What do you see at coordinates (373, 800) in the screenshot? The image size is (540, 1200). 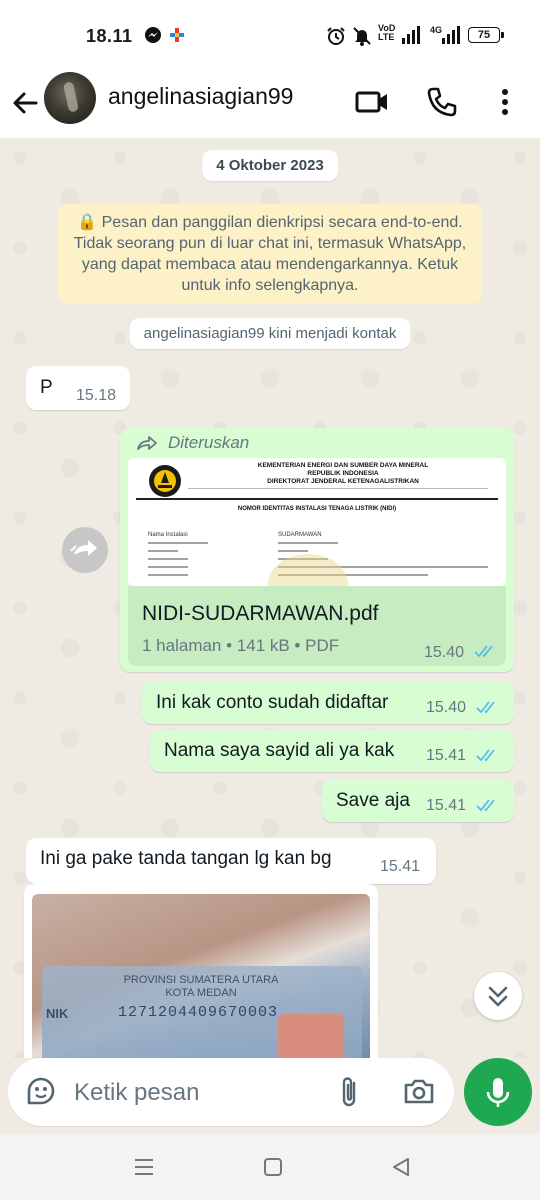 I see `message-text: Save aja` at bounding box center [373, 800].